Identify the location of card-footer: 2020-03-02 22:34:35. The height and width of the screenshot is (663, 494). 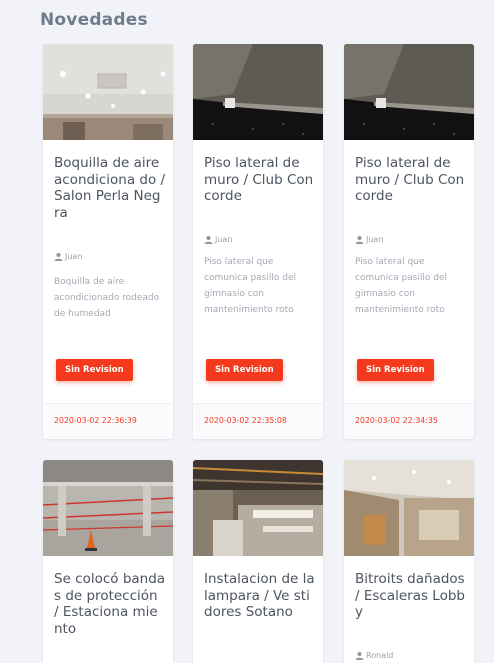
(409, 421).